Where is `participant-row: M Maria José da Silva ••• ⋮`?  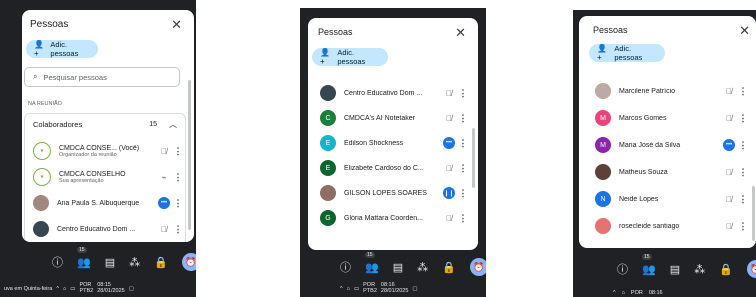 participant-row: M Maria José da Silva ••• ⋮ is located at coordinates (664, 145).